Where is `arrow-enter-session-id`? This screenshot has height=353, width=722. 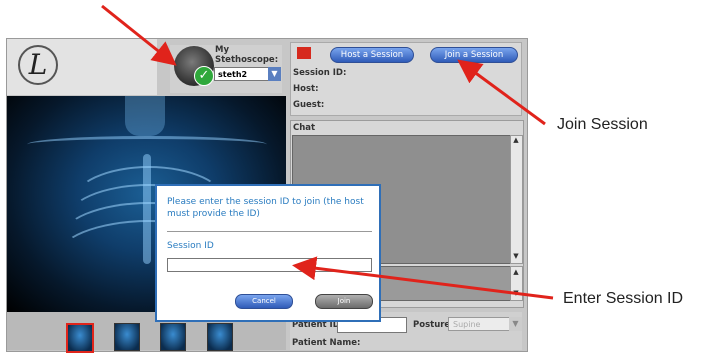 arrow-enter-session-id is located at coordinates (423, 278).